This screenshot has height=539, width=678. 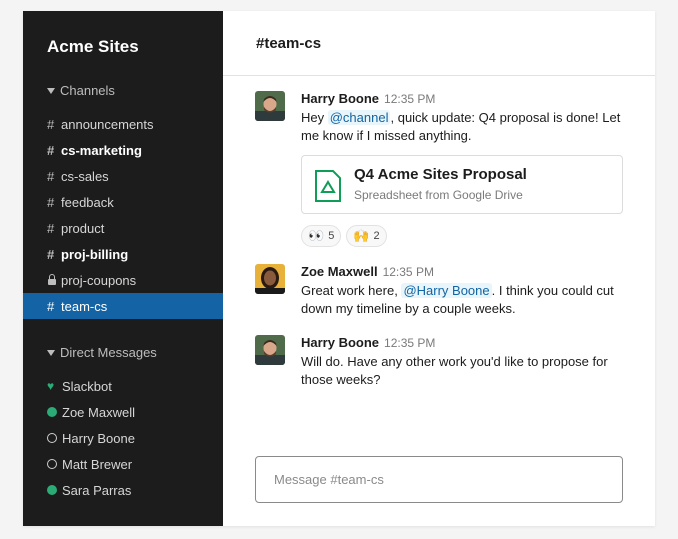 What do you see at coordinates (123, 202) in the screenshot?
I see `channel-feedback: # feedback` at bounding box center [123, 202].